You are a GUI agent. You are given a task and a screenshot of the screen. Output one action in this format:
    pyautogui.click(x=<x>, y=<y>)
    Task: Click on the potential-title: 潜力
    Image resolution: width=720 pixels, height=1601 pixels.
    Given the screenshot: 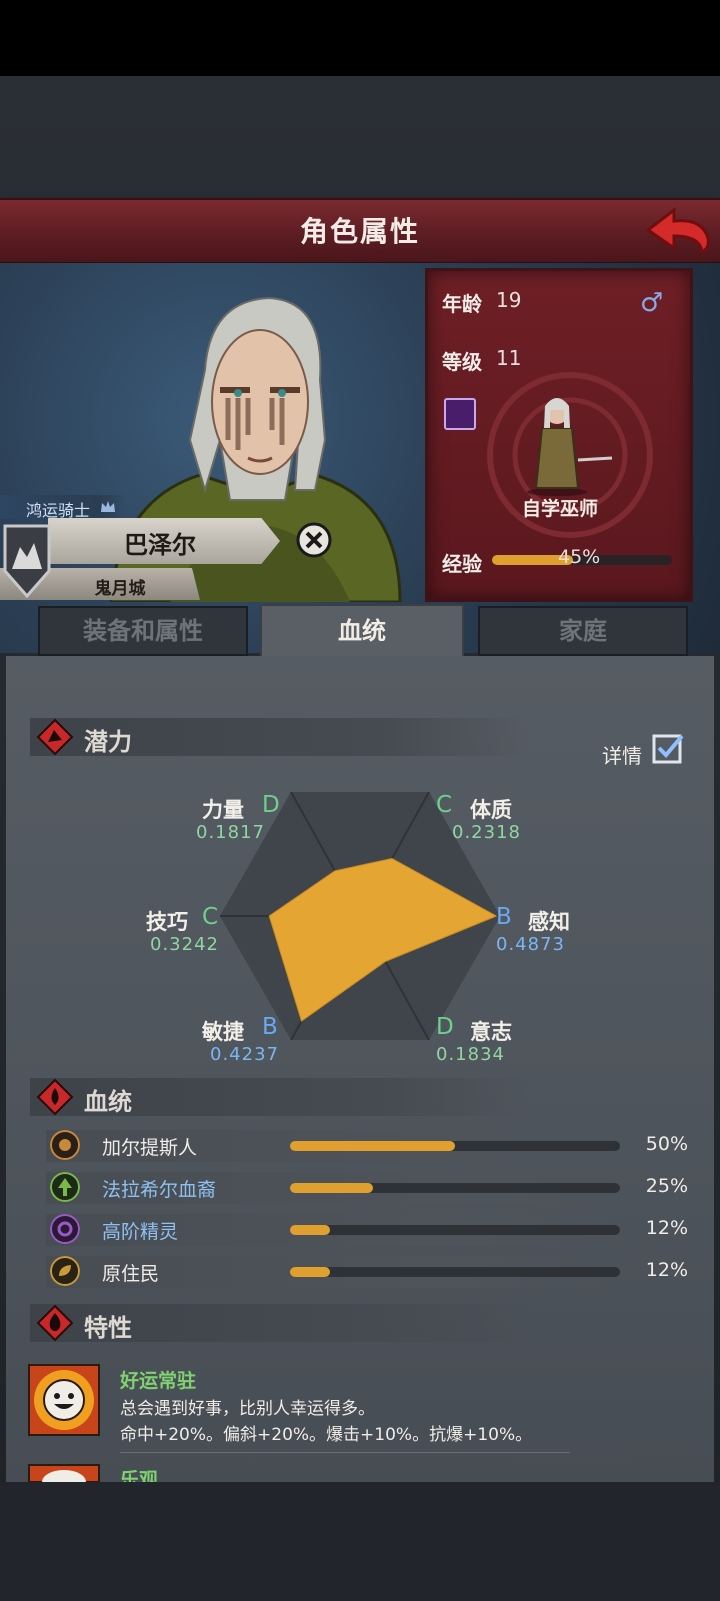 What is the action you would take?
    pyautogui.click(x=108, y=742)
    